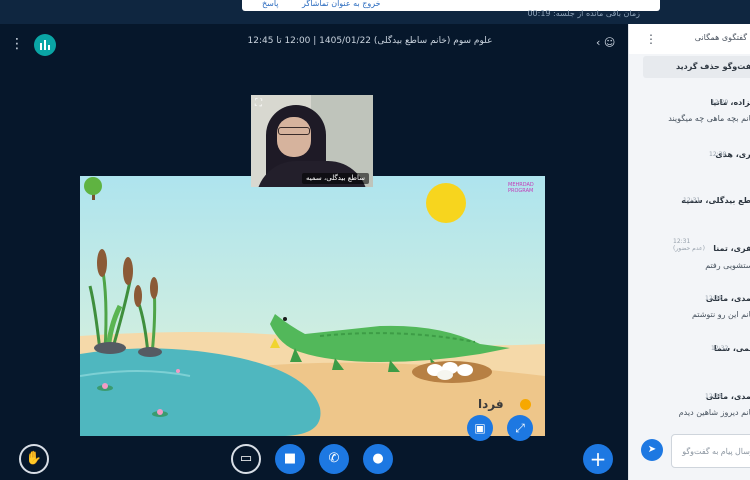 The image size is (750, 480). What do you see at coordinates (312, 141) in the screenshot?
I see `webcam-tile: ⛶ ساطع بیدگلی، سمیه` at bounding box center [312, 141].